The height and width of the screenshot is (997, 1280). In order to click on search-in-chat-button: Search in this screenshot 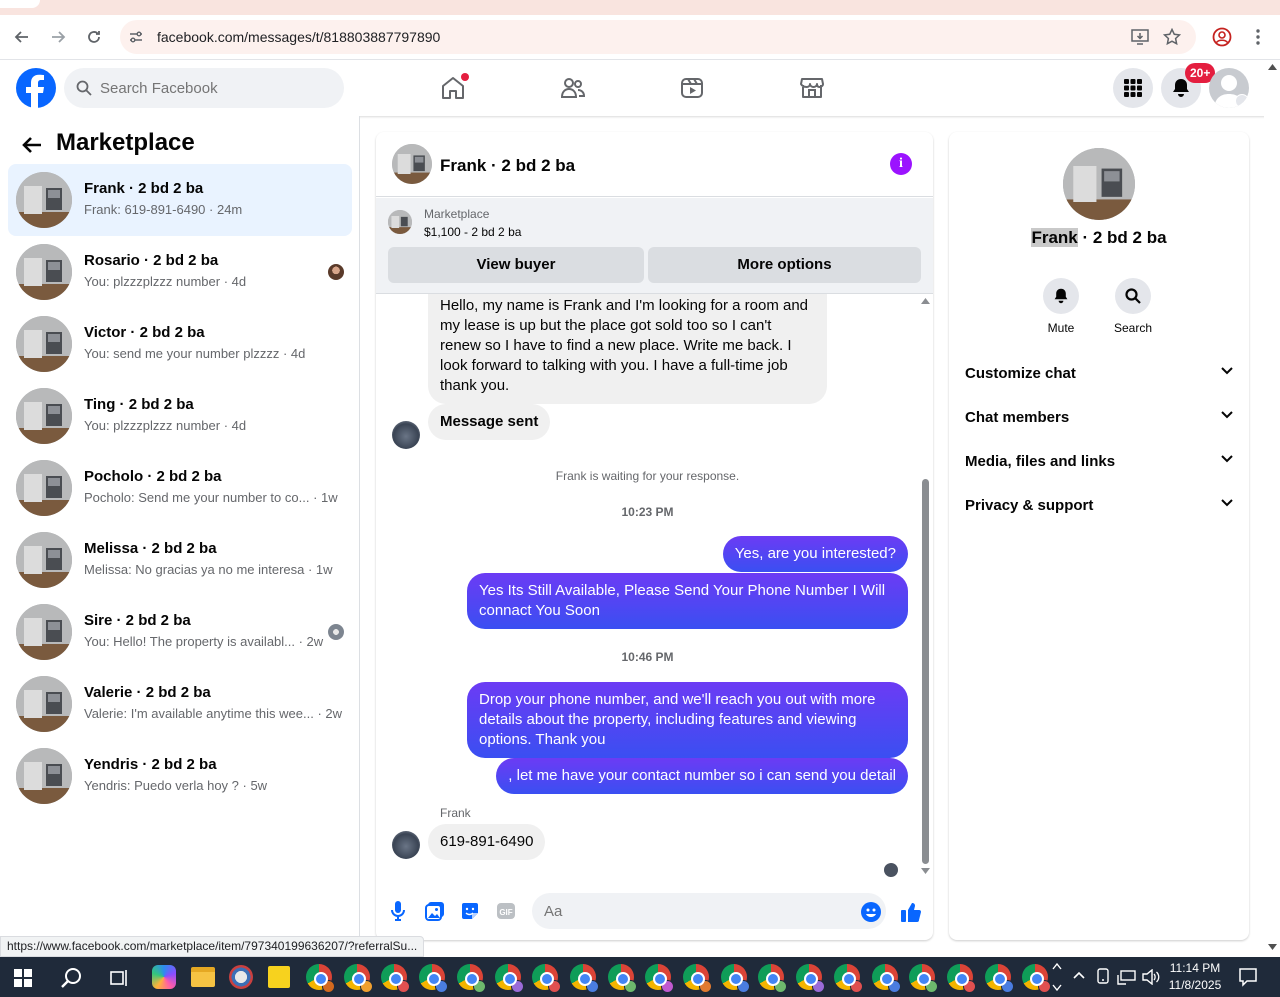, I will do `click(1133, 306)`.